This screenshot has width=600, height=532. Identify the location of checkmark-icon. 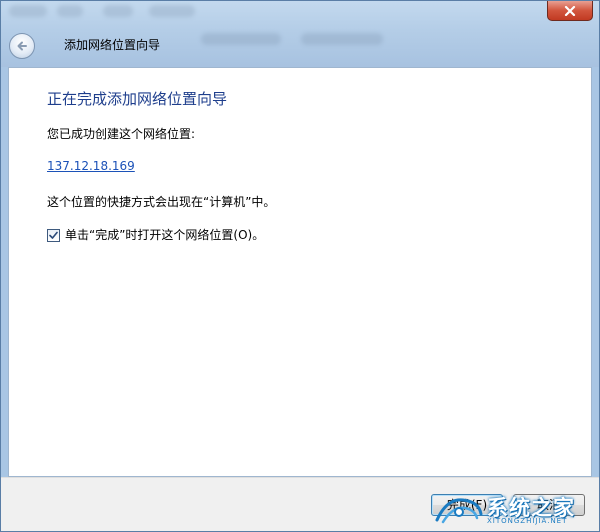
(53, 235).